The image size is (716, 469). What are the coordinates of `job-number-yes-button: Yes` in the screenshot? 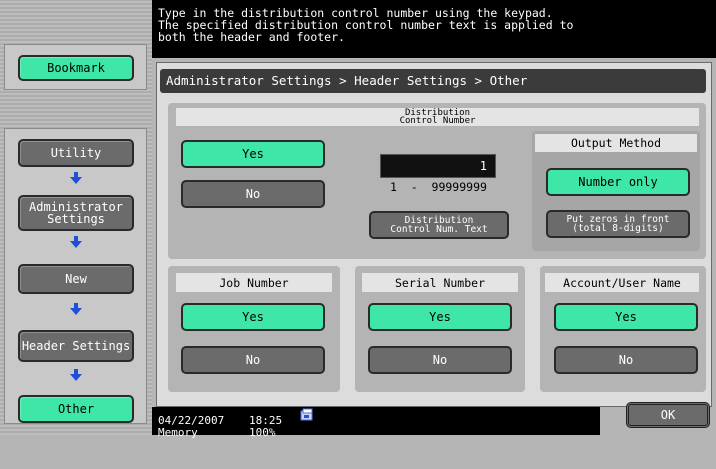 It's located at (253, 317).